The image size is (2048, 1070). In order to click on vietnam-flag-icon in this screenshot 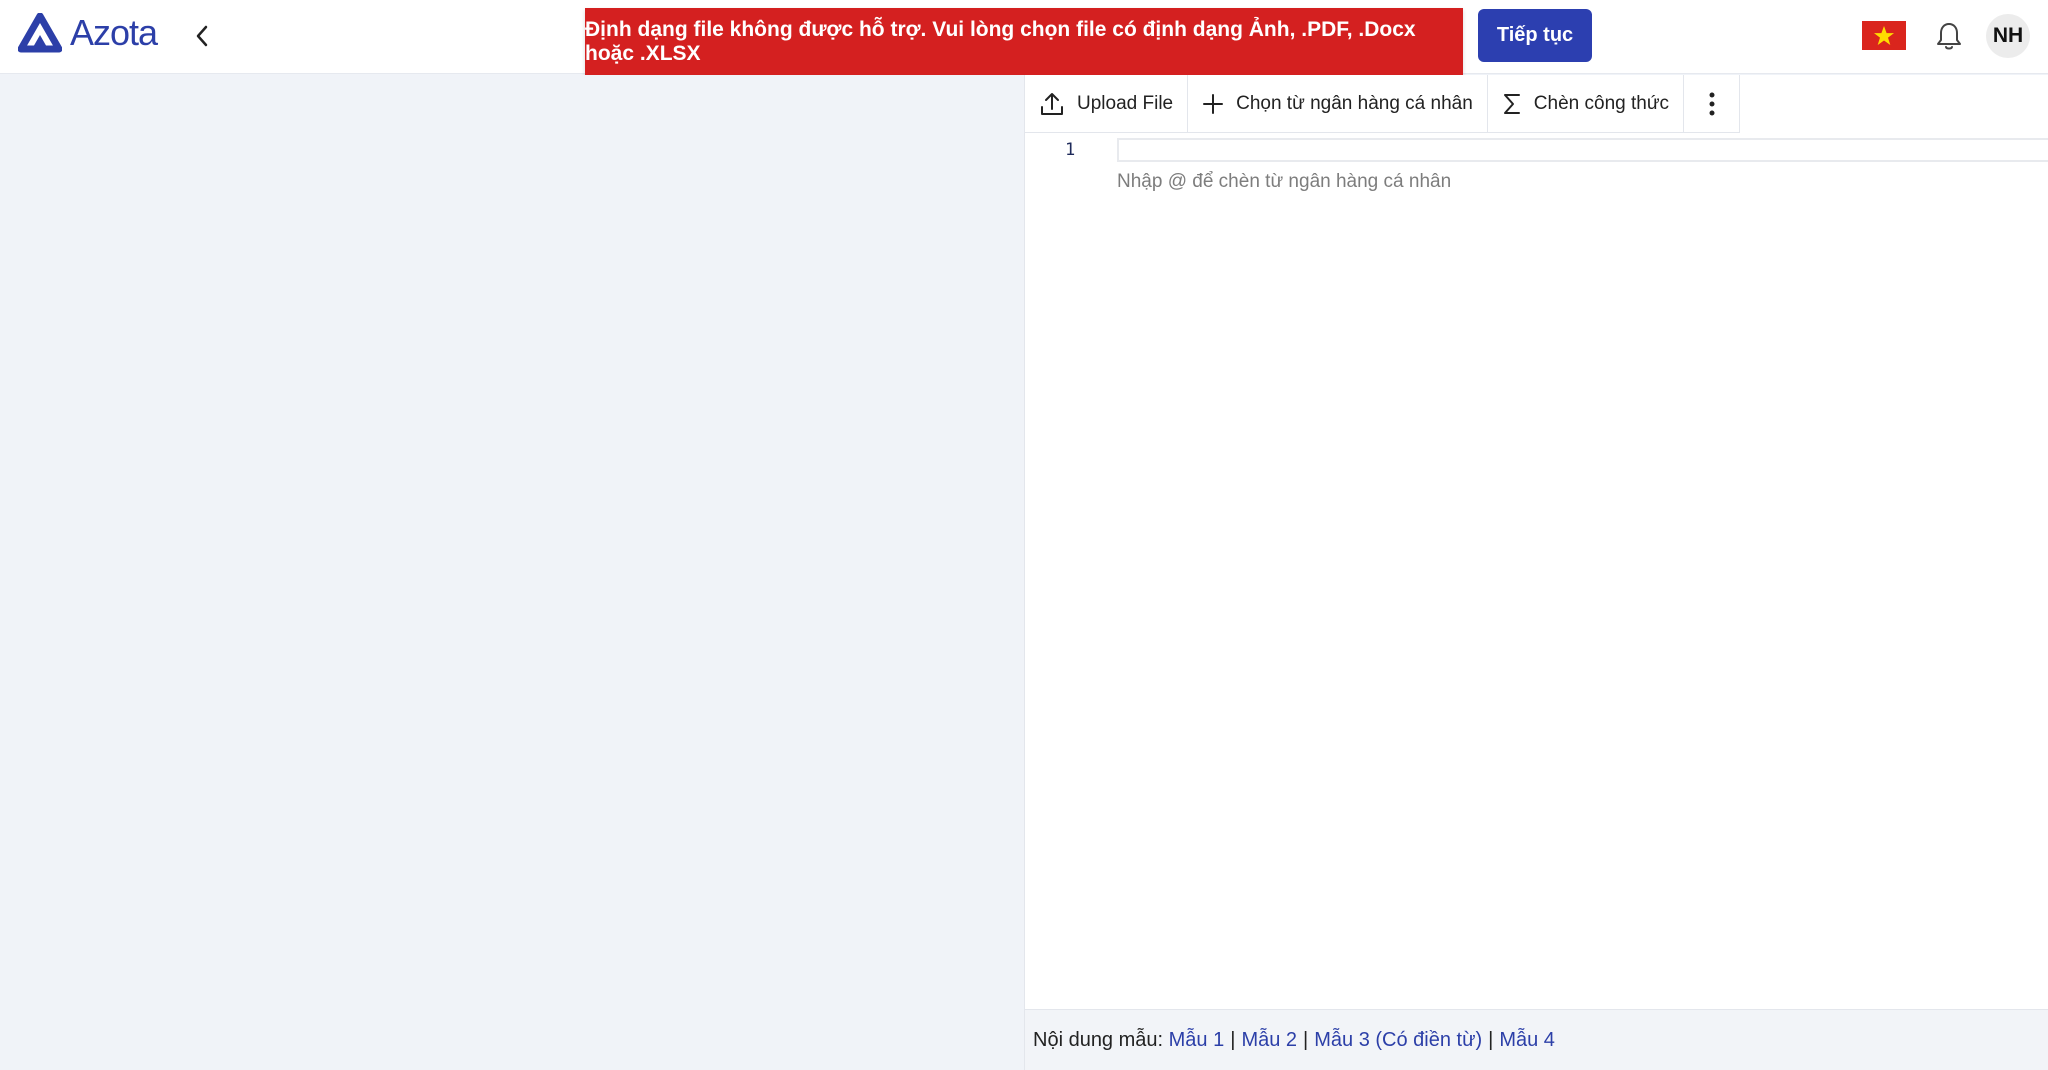, I will do `click(1884, 35)`.